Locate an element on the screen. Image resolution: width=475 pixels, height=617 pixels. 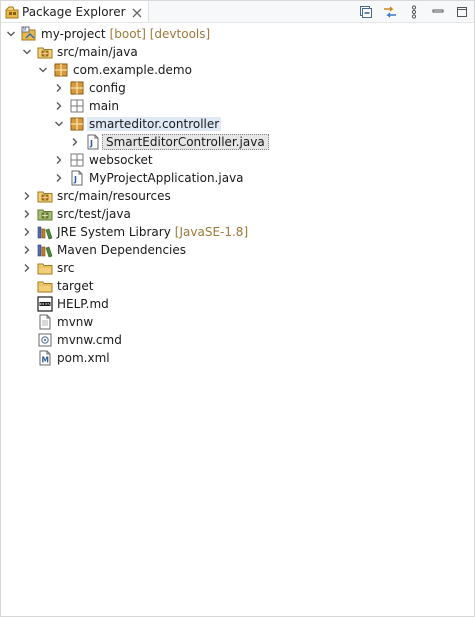
tree-item-src-main-resources: src/main/resources is located at coordinates (237, 196).